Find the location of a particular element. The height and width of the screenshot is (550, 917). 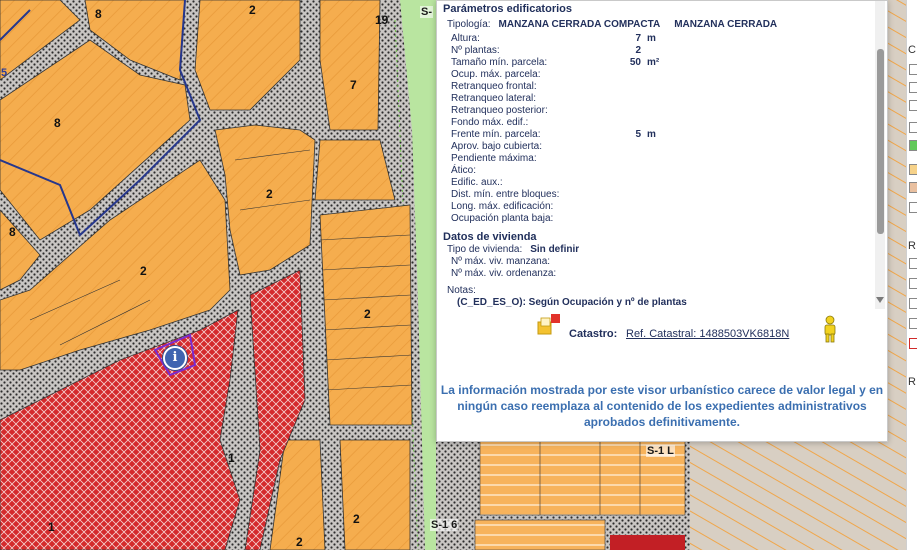

tipologia-value-1: MANZANA CERRADA COMPACTA is located at coordinates (579, 24).